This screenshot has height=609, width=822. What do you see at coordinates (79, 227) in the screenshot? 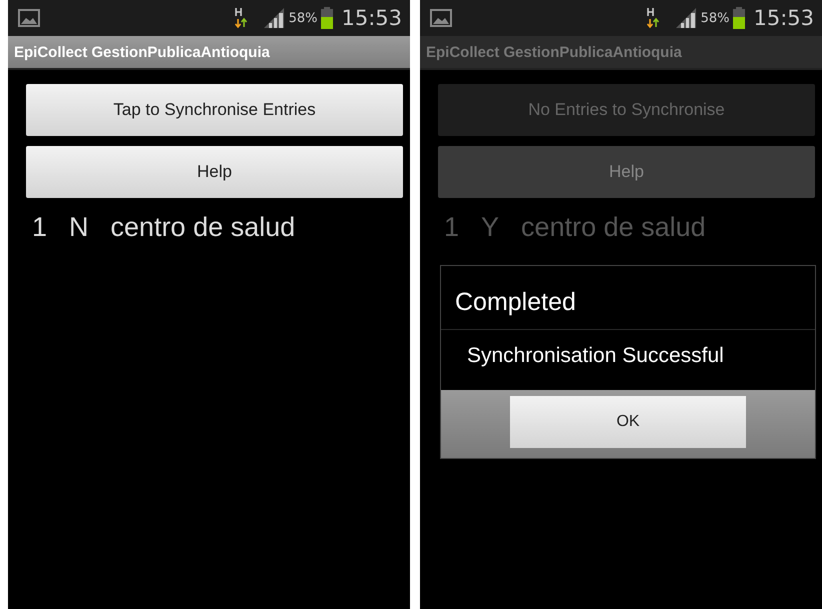
I see `entry-sync-status: N` at bounding box center [79, 227].